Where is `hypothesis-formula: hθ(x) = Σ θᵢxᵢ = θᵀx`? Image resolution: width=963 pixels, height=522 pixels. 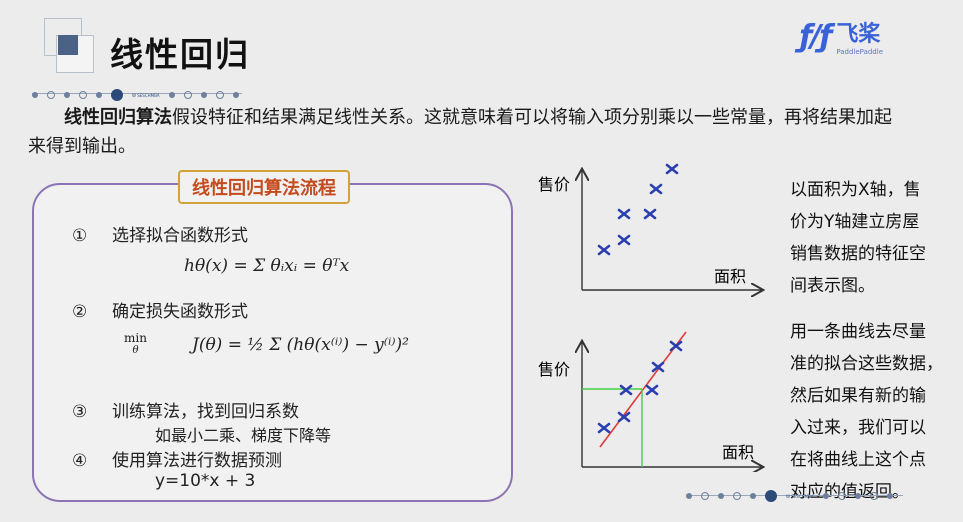
hypothesis-formula: hθ(x) = Σ θᵢxᵢ = θᵀx is located at coordinates (267, 266).